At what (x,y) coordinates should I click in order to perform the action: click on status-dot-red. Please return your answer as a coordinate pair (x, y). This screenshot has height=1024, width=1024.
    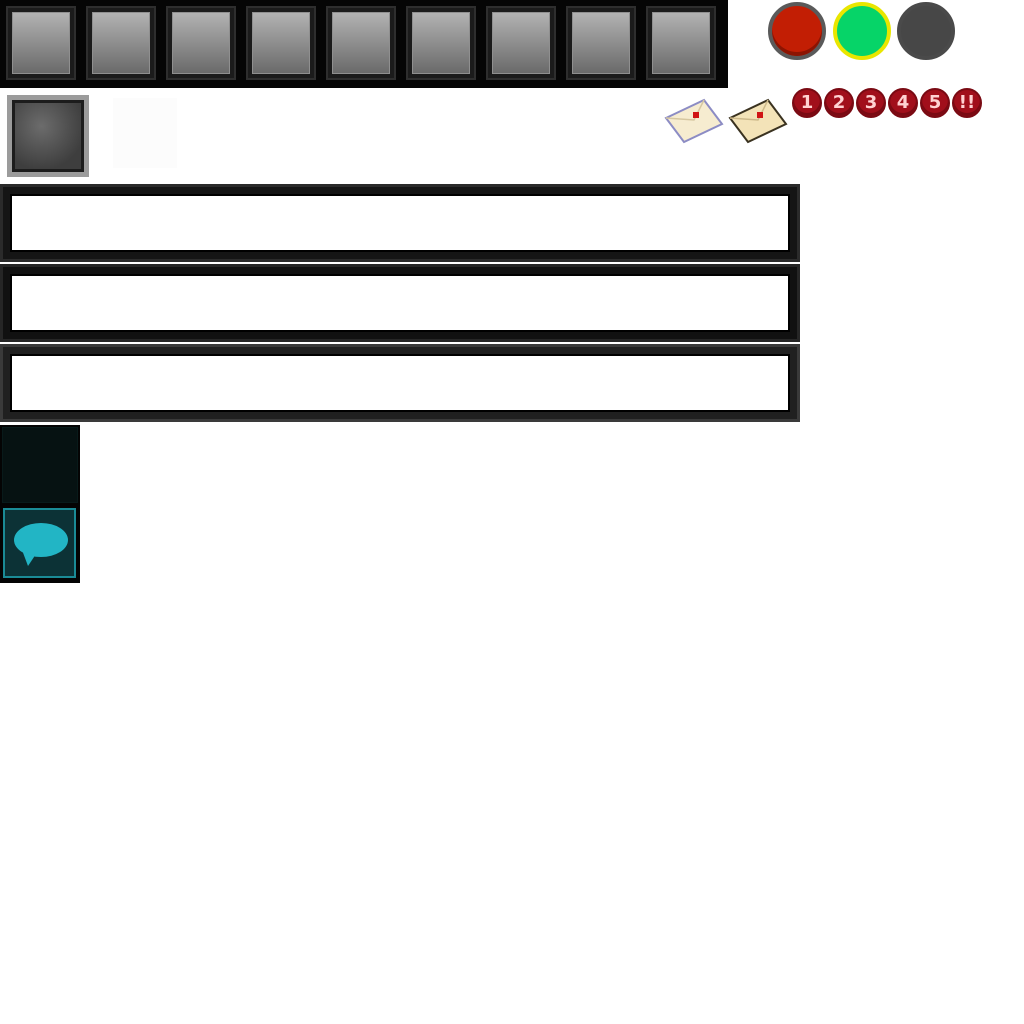
    Looking at the image, I should click on (797, 31).